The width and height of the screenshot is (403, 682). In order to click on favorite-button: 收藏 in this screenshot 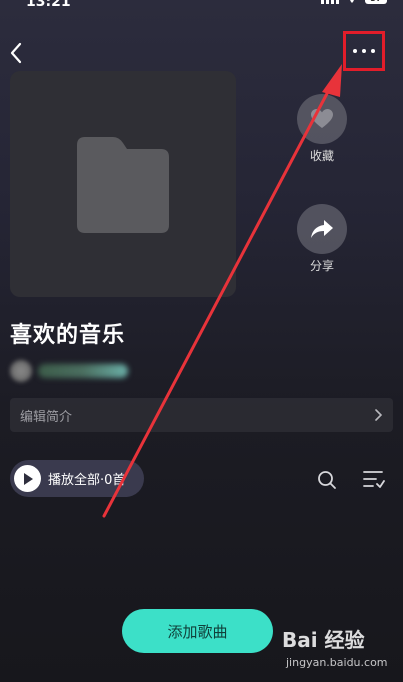, I will do `click(322, 129)`.